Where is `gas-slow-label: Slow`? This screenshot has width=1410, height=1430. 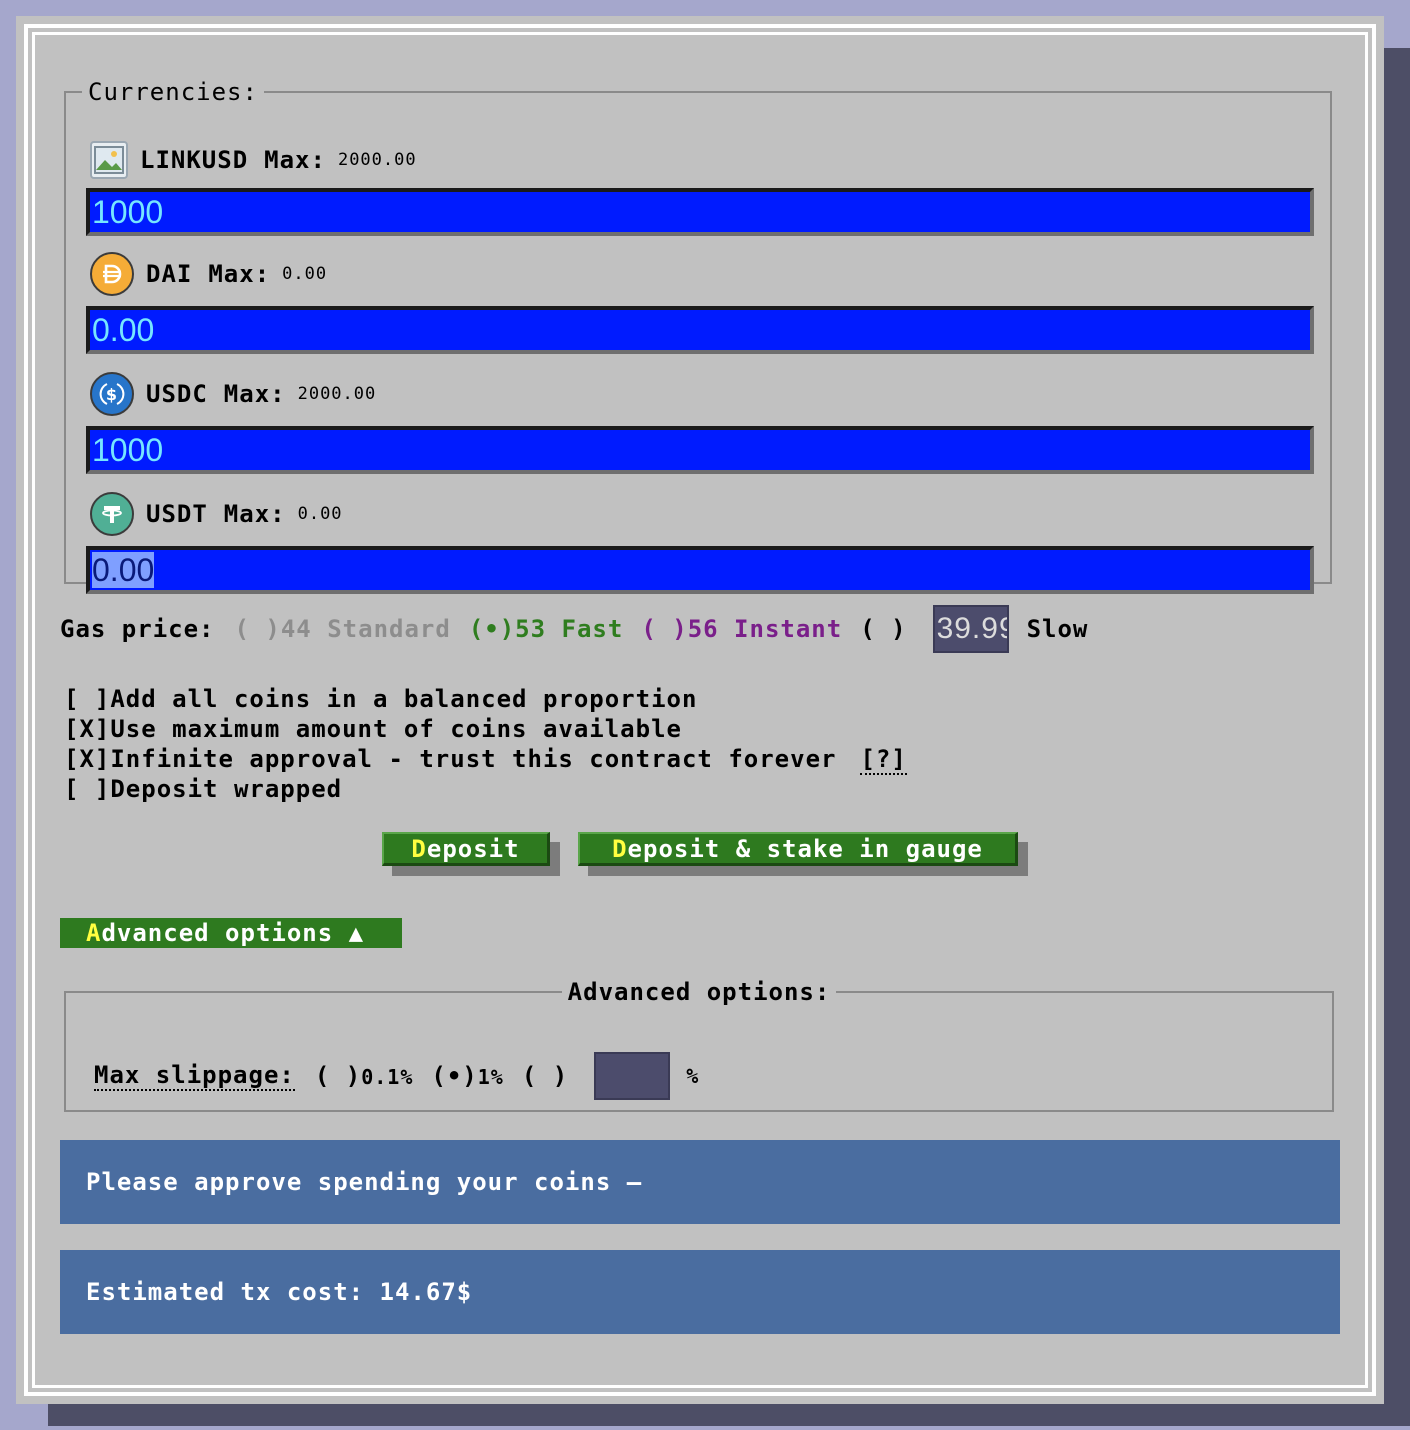 gas-slow-label: Slow is located at coordinates (1057, 629).